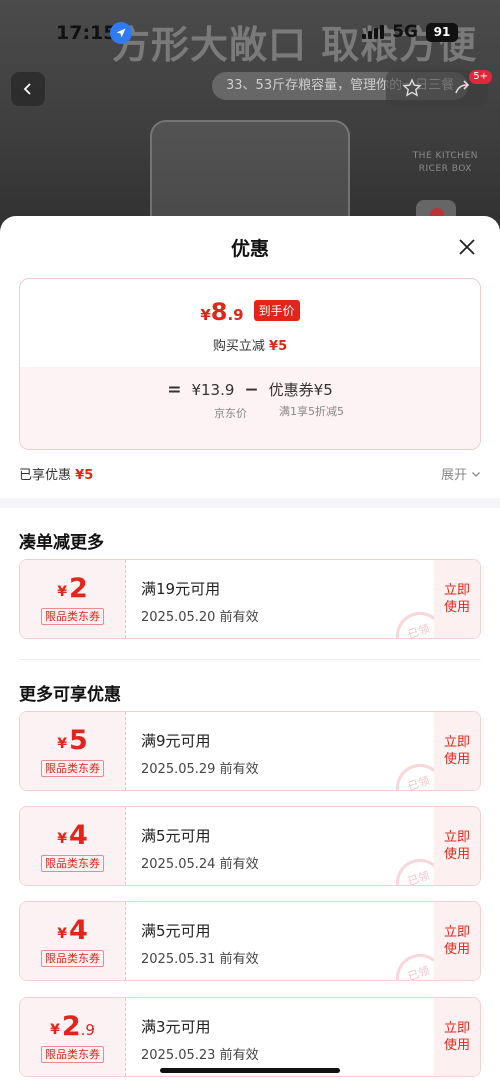  What do you see at coordinates (200, 959) in the screenshot?
I see `coupon-expiry: 2025.05.31 前有效` at bounding box center [200, 959].